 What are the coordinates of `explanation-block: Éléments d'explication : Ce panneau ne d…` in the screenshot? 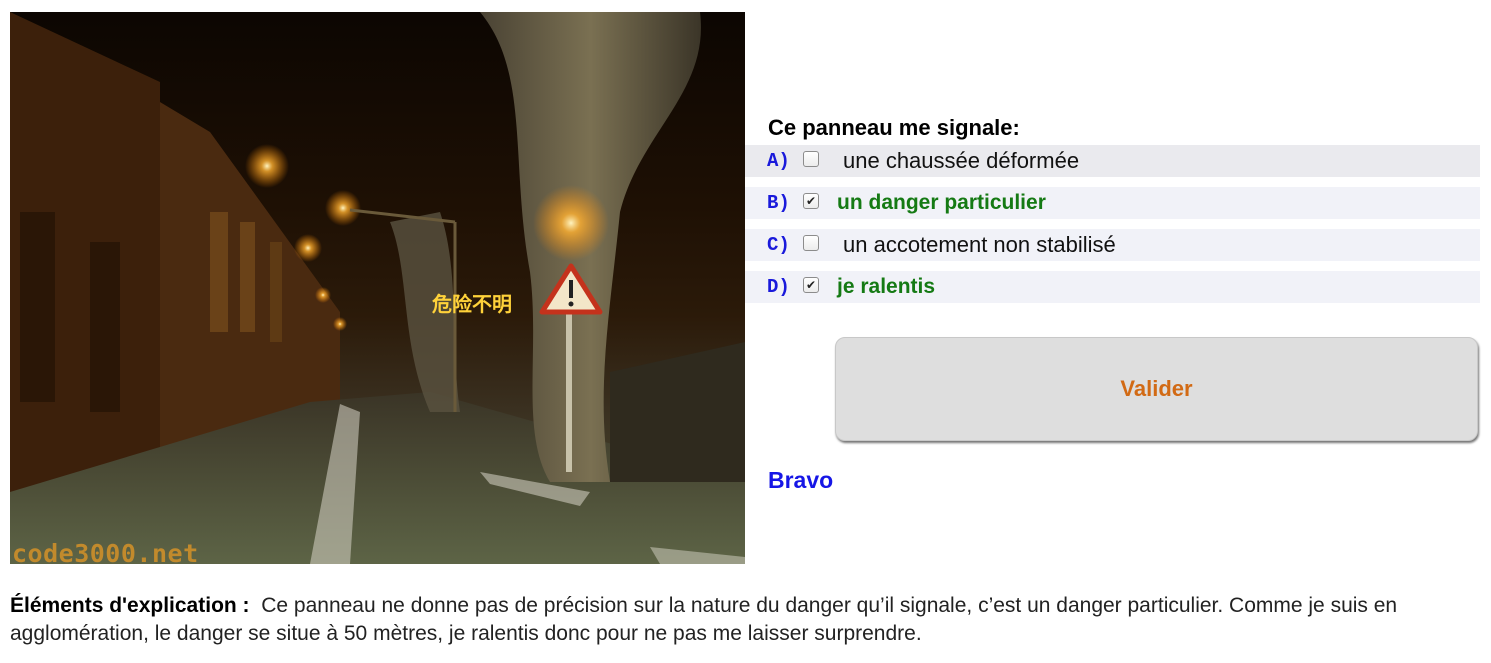 It's located at (745, 620).